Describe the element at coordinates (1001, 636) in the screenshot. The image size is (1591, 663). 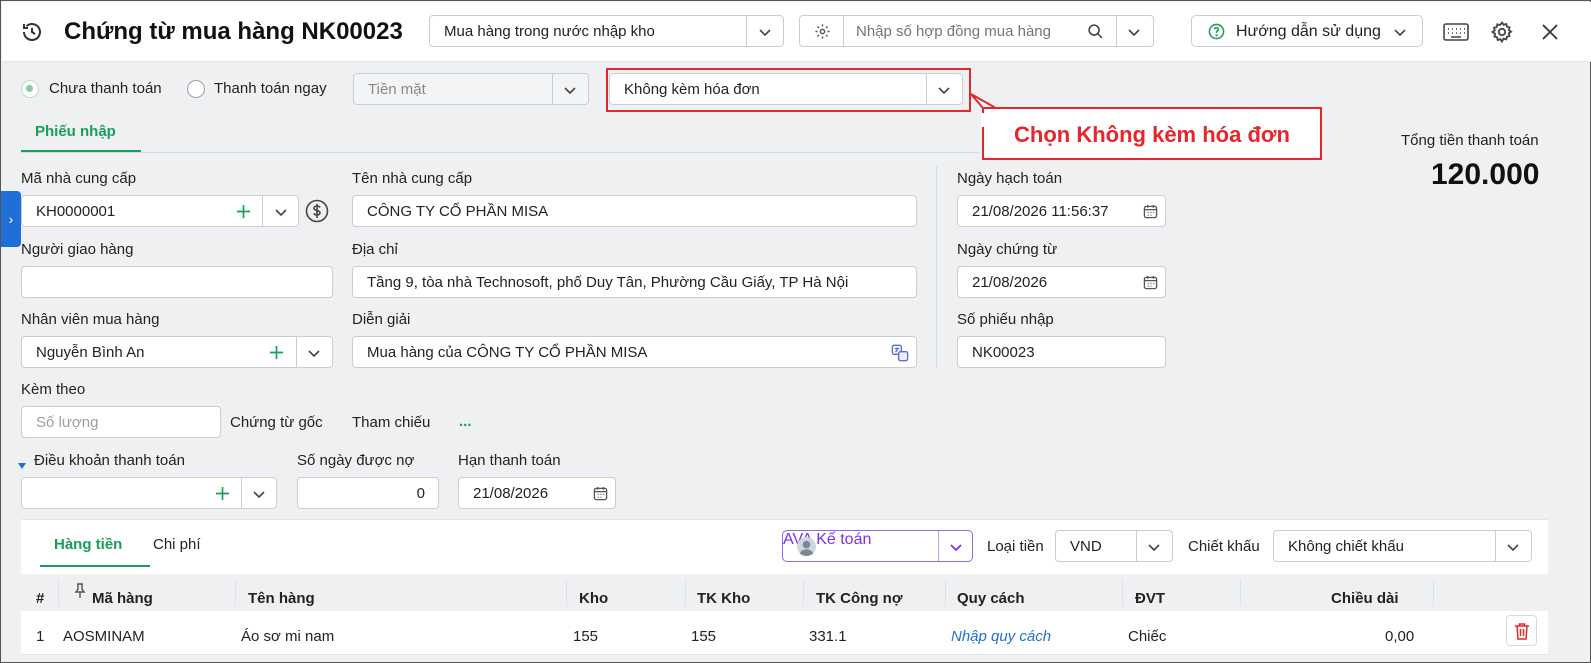
I see `row-spec-link: Nhập quy cách` at that location.